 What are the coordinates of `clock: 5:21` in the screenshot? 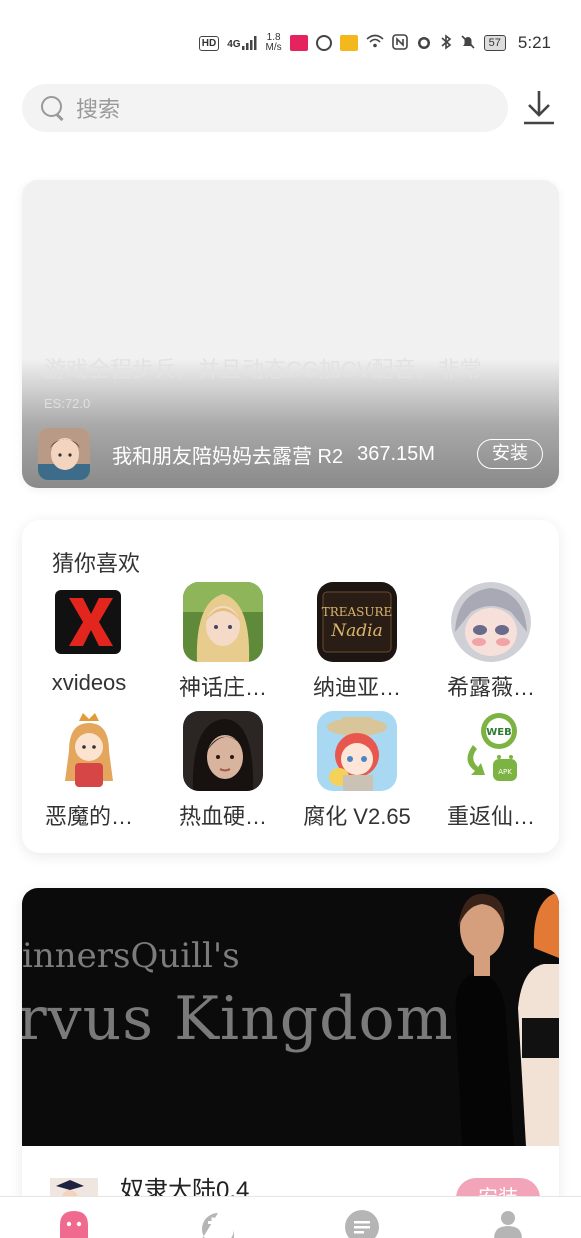 It's located at (534, 42).